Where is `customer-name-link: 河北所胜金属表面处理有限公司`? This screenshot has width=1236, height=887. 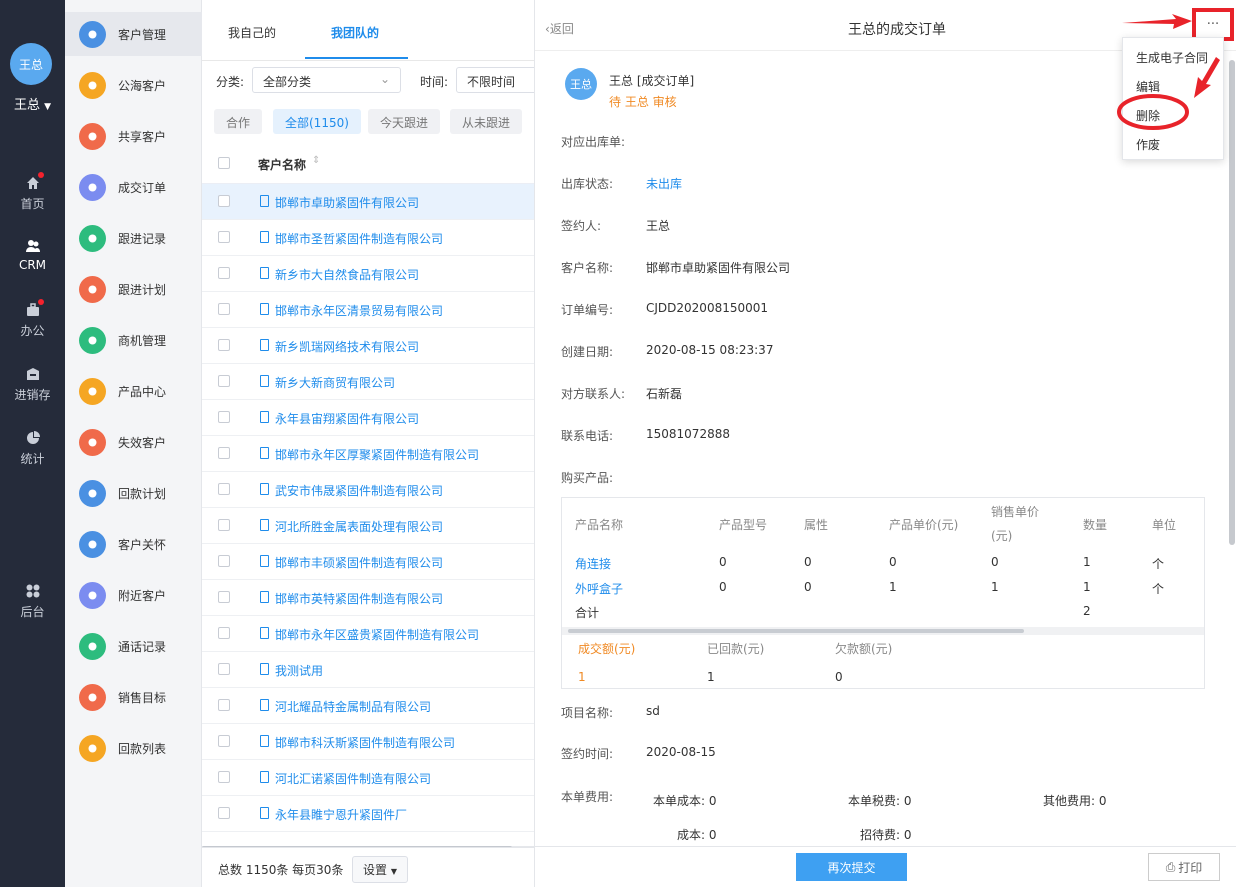
customer-name-link: 河北所胜金属表面处理有限公司 is located at coordinates (359, 526).